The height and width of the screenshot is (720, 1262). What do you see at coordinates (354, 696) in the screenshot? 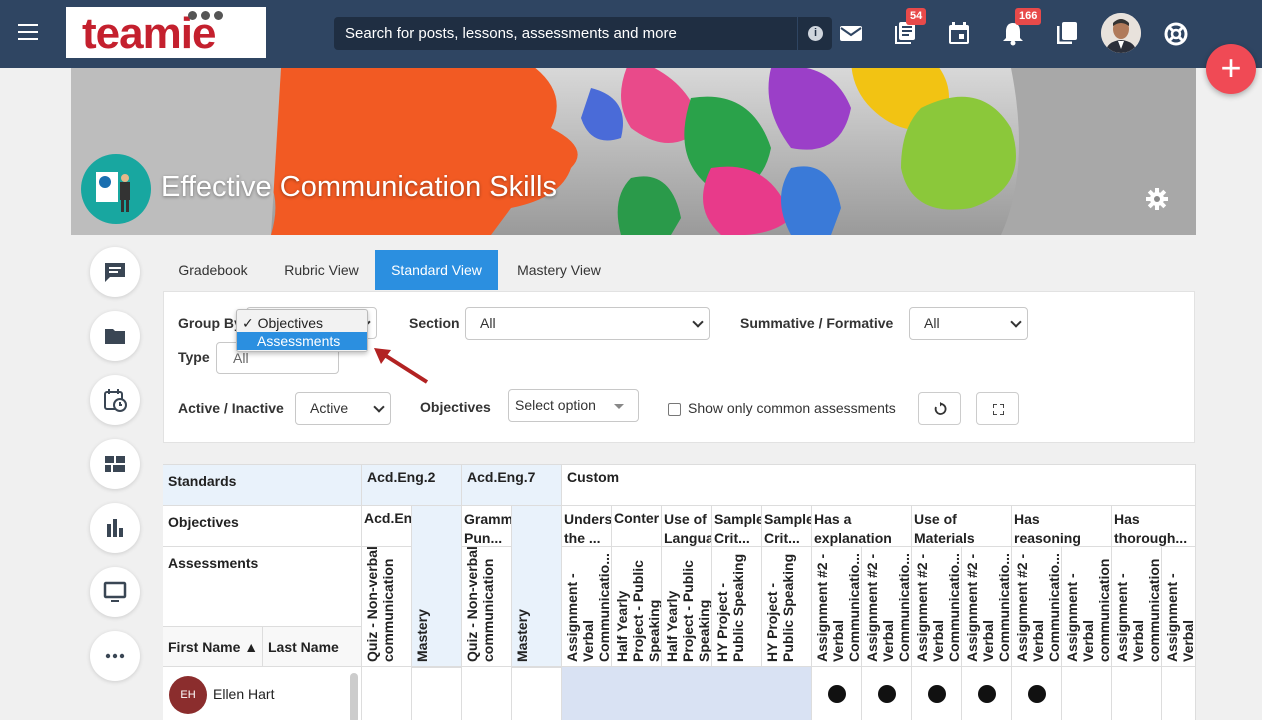
I see `scrollbar-thumb` at bounding box center [354, 696].